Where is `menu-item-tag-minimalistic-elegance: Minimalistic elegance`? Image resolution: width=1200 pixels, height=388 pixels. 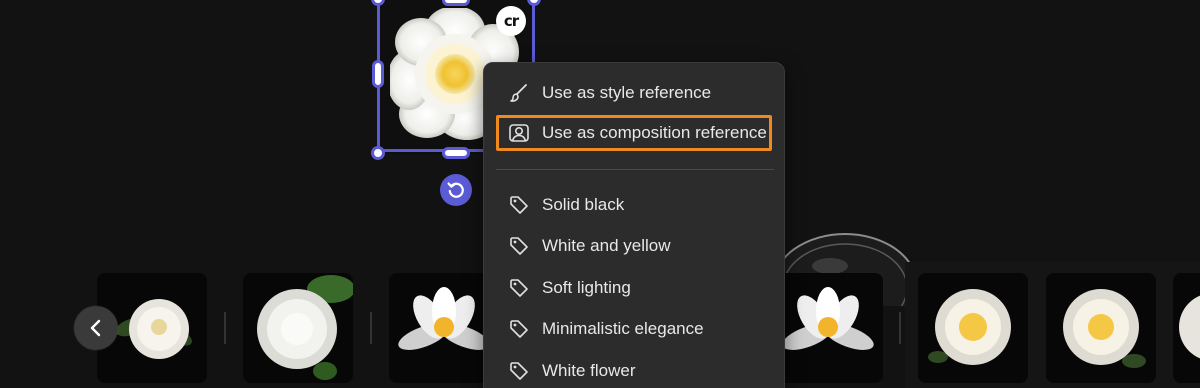 menu-item-tag-minimalistic-elegance: Minimalistic elegance is located at coordinates (634, 329).